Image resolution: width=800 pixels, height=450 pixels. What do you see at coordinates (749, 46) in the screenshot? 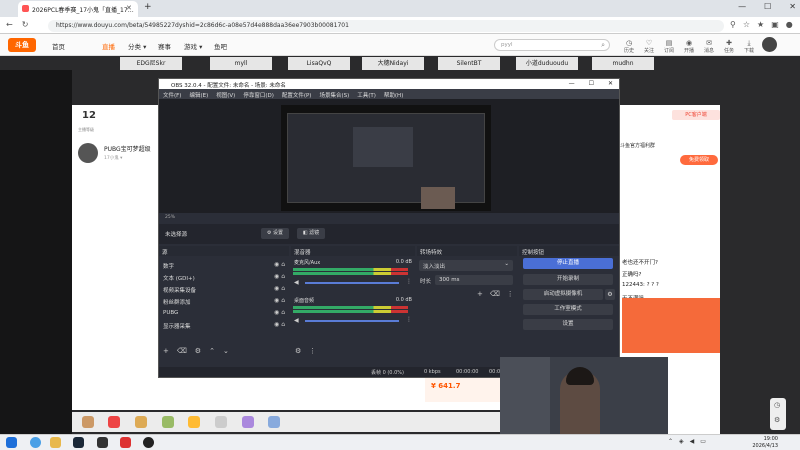
I see `download-button: ⤓ 下载` at bounding box center [749, 46].